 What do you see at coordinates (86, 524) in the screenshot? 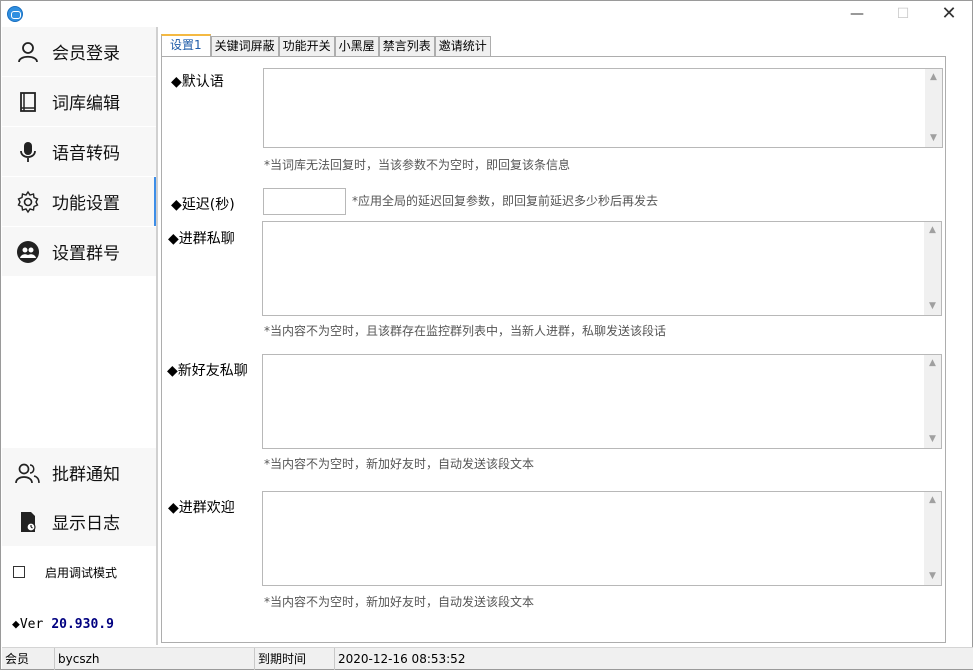
I see `sidebar-item-label: 显示日志` at bounding box center [86, 524].